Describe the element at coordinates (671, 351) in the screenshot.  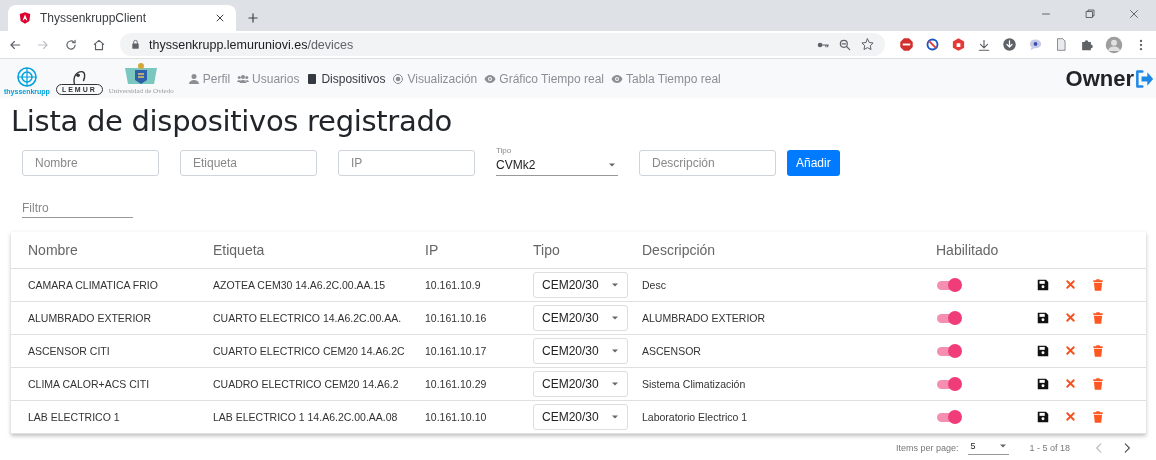
I see `table-cell: ASCENSOR` at that location.